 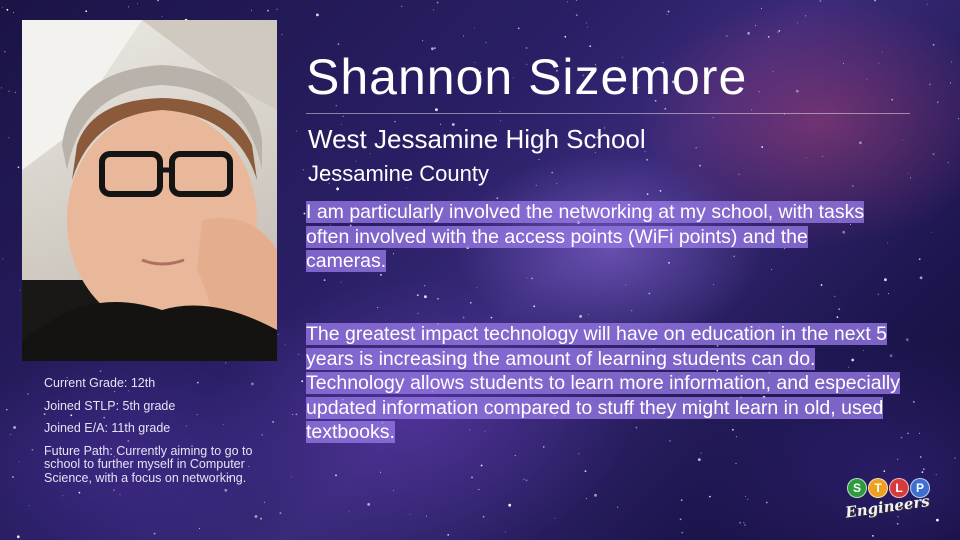 What do you see at coordinates (527, 77) in the screenshot?
I see `profile-name: Shannon Sizemore` at bounding box center [527, 77].